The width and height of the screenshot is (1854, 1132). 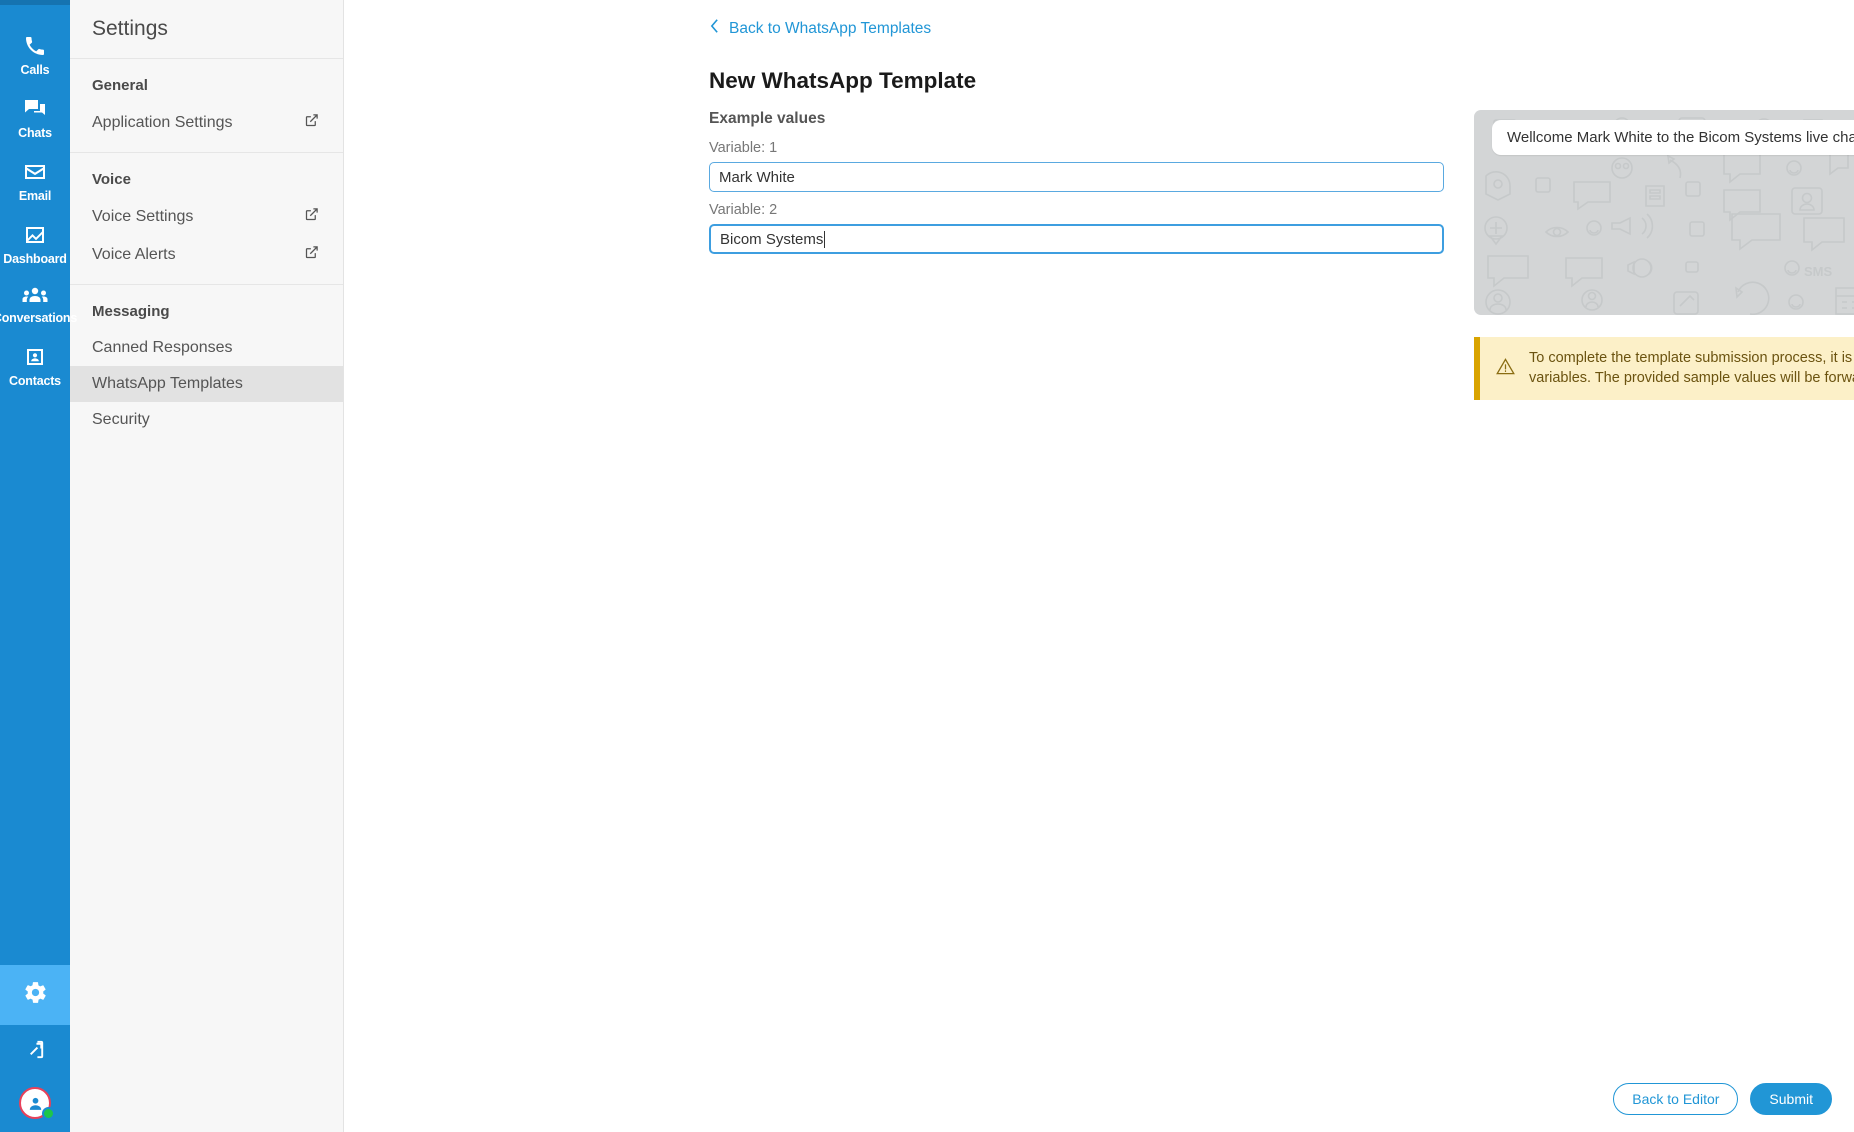 I want to click on sidebar-item-application-settings: Application Settings, so click(x=206, y=123).